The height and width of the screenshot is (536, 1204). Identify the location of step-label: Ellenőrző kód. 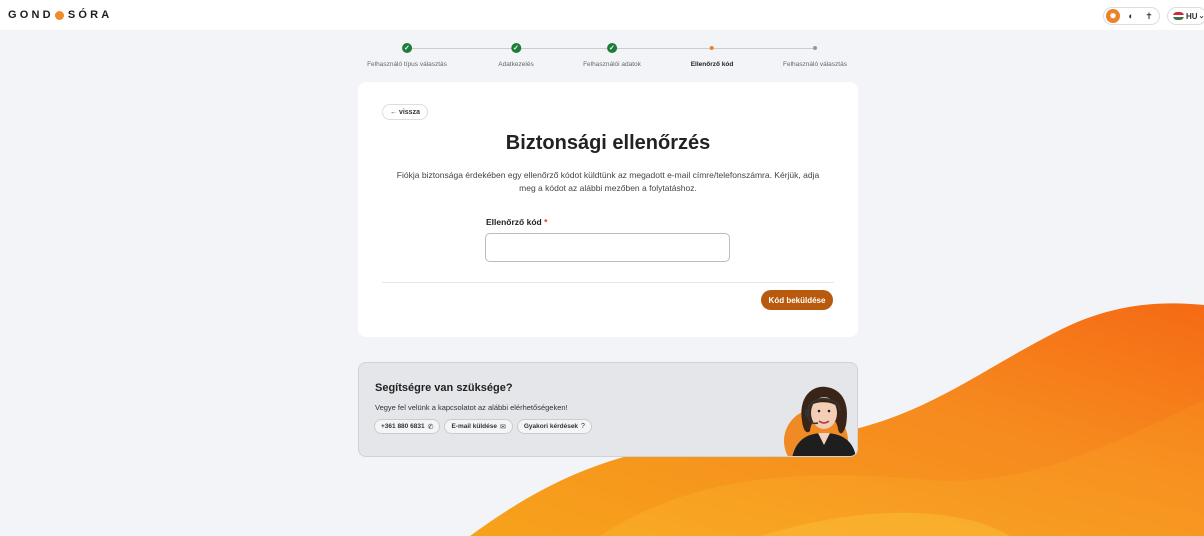
(712, 64).